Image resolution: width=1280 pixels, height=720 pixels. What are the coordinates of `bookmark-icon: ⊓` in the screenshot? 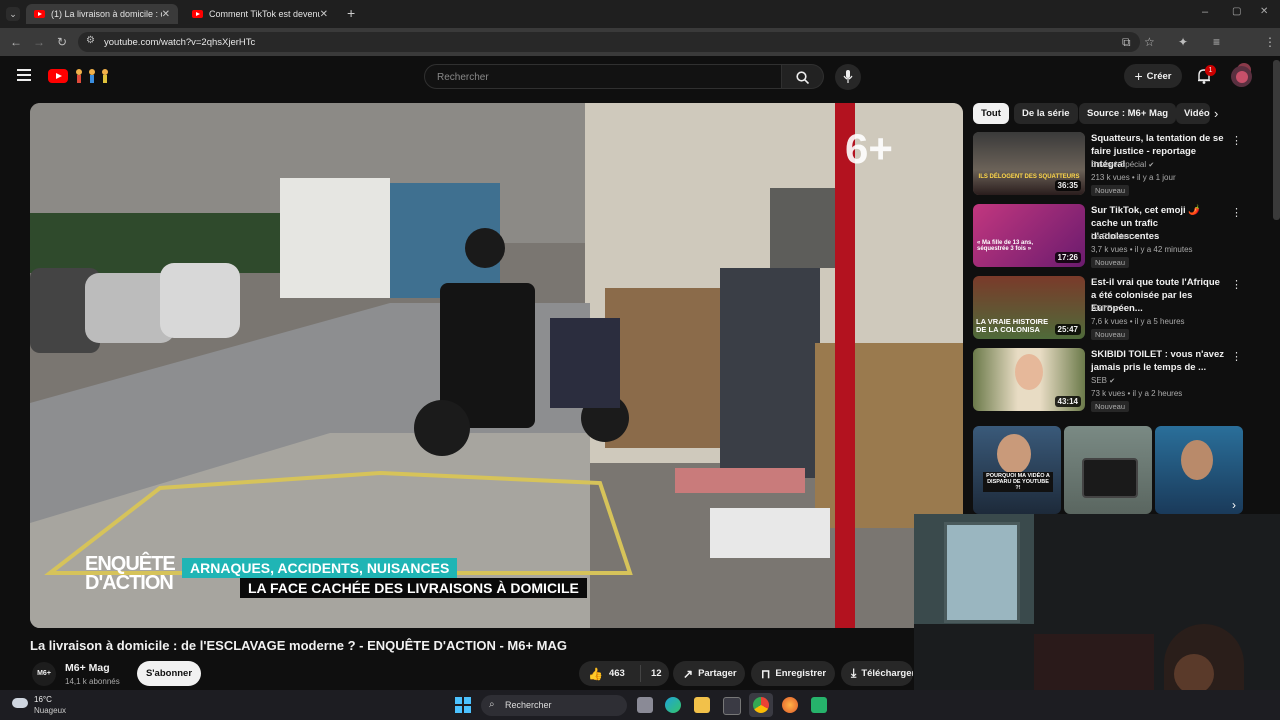 It's located at (766, 673).